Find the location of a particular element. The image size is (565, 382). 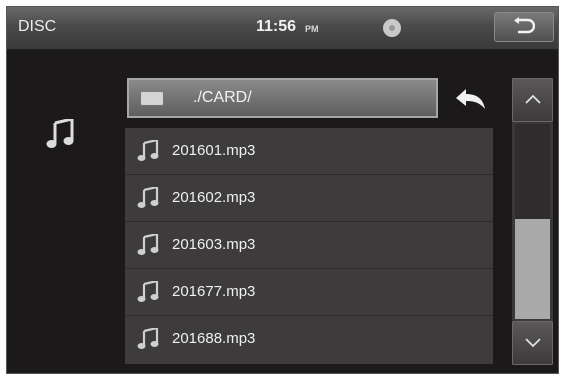

chevron-down-icon is located at coordinates (533, 343).